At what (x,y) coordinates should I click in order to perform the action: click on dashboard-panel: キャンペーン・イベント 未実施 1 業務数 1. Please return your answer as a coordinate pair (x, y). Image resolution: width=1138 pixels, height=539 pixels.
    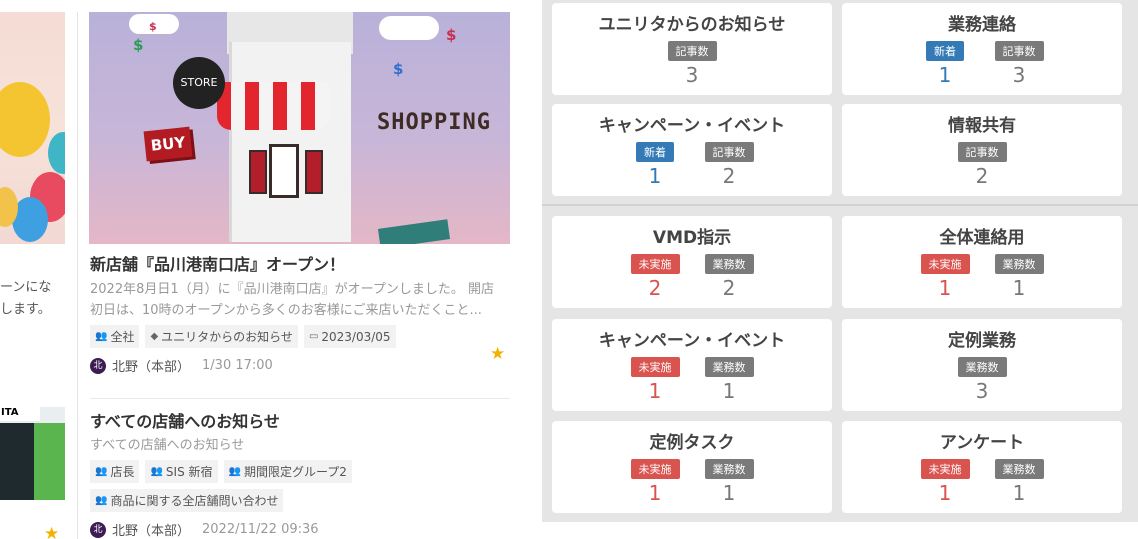
    Looking at the image, I should click on (692, 365).